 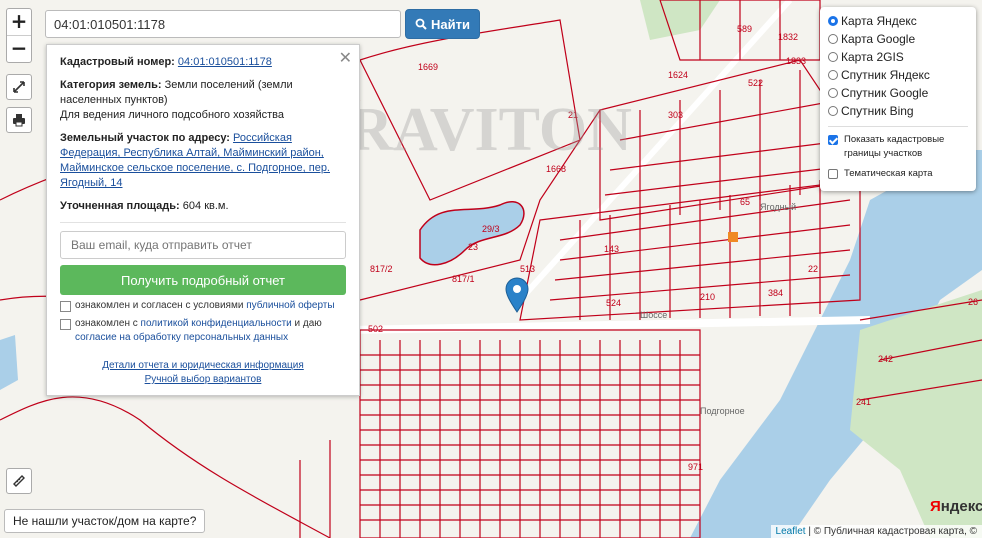 What do you see at coordinates (791, 531) in the screenshot?
I see `leaflet-link: Leaflet` at bounding box center [791, 531].